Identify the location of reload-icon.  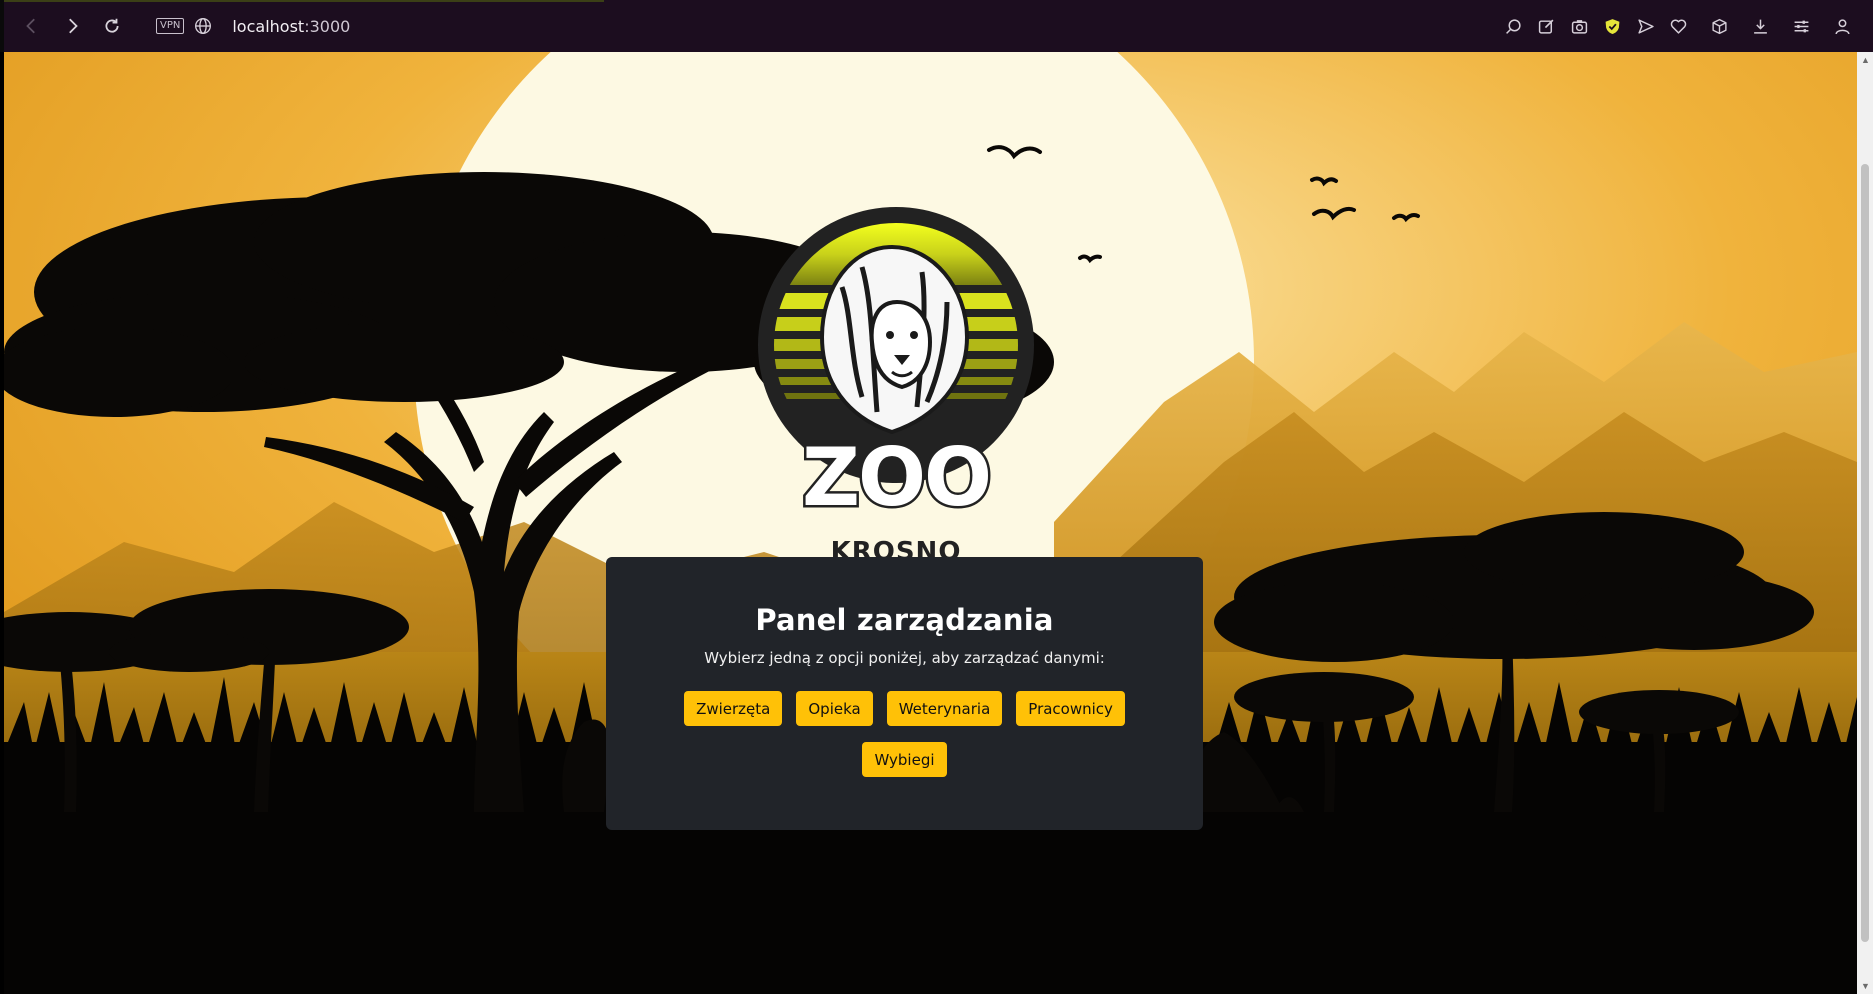
(112, 25).